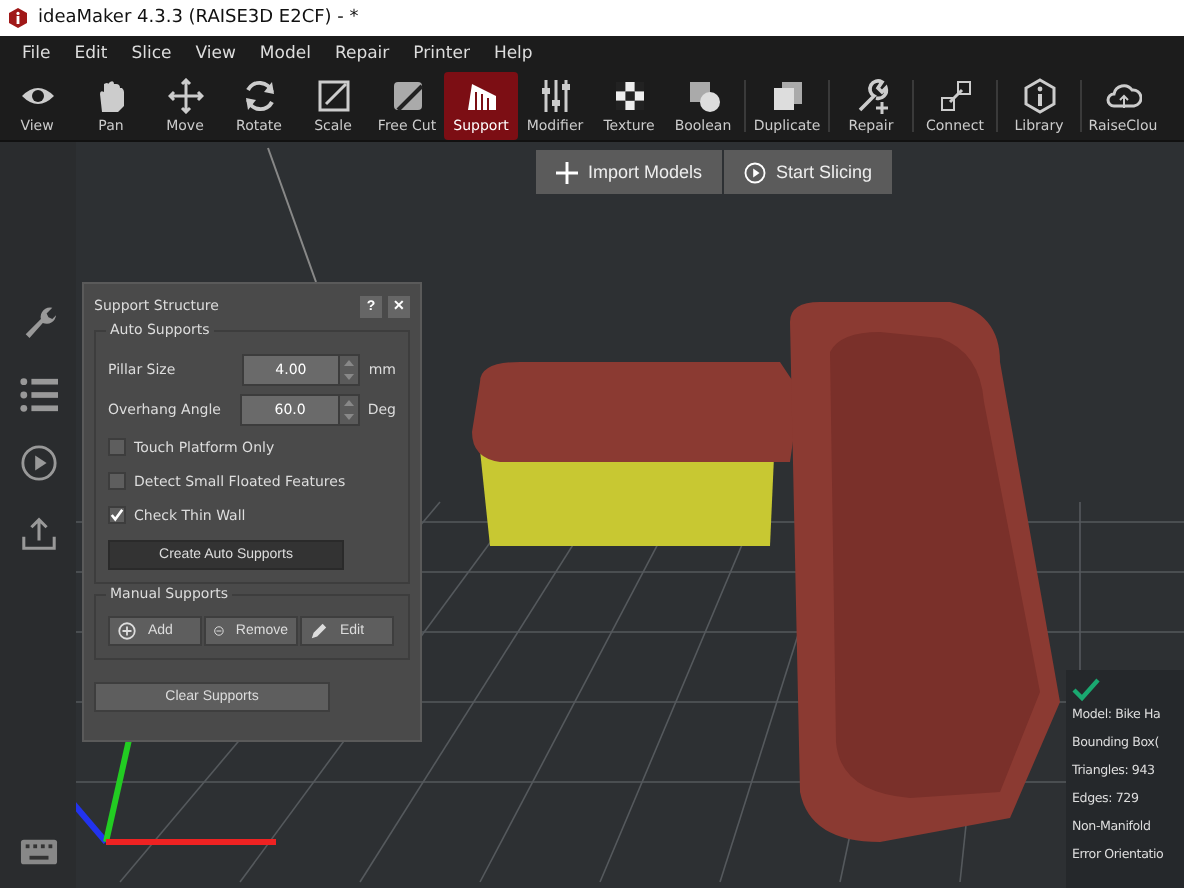 The width and height of the screenshot is (1184, 888). Describe the element at coordinates (515, 54) in the screenshot. I see `menu-item: Help` at that location.